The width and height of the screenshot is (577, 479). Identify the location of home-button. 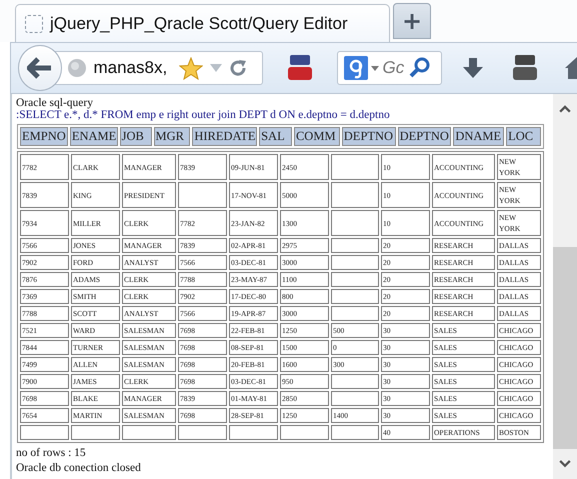
(571, 68).